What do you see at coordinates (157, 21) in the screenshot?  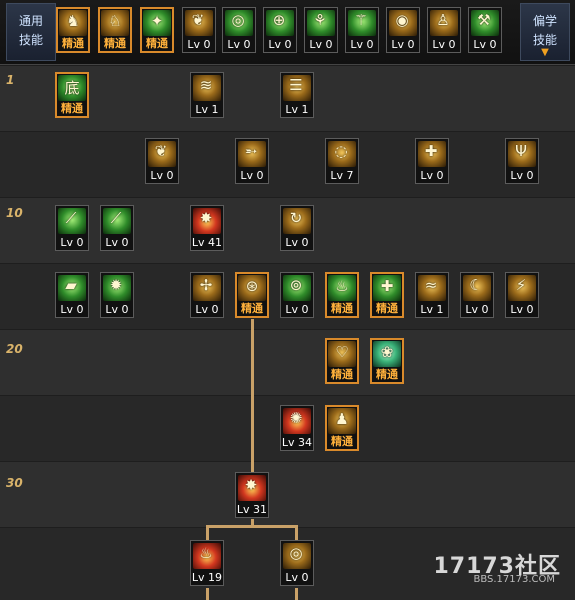 I see `skill-icon: ✦` at bounding box center [157, 21].